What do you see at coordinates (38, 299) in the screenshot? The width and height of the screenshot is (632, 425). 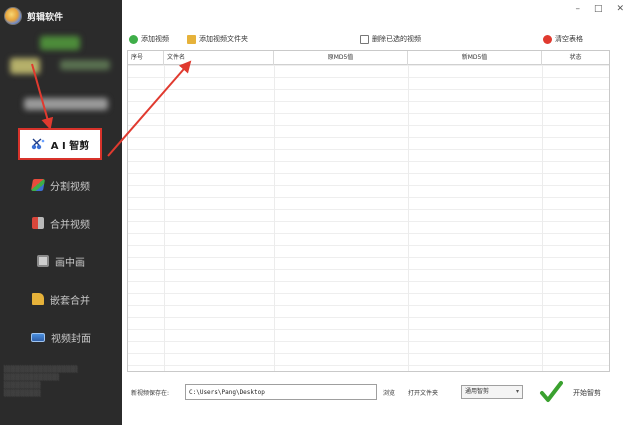 I see `nest-icon` at bounding box center [38, 299].